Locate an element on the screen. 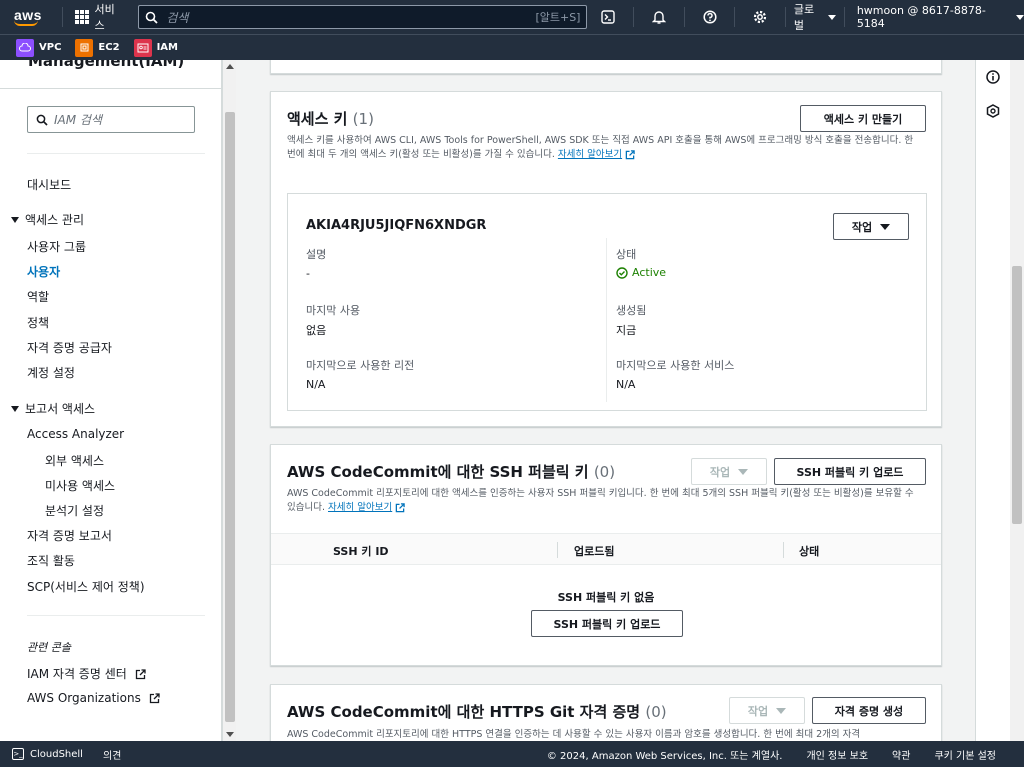 The image size is (1024, 767). service-shortcut-bar: VPC EC2 IAM is located at coordinates (512, 47).